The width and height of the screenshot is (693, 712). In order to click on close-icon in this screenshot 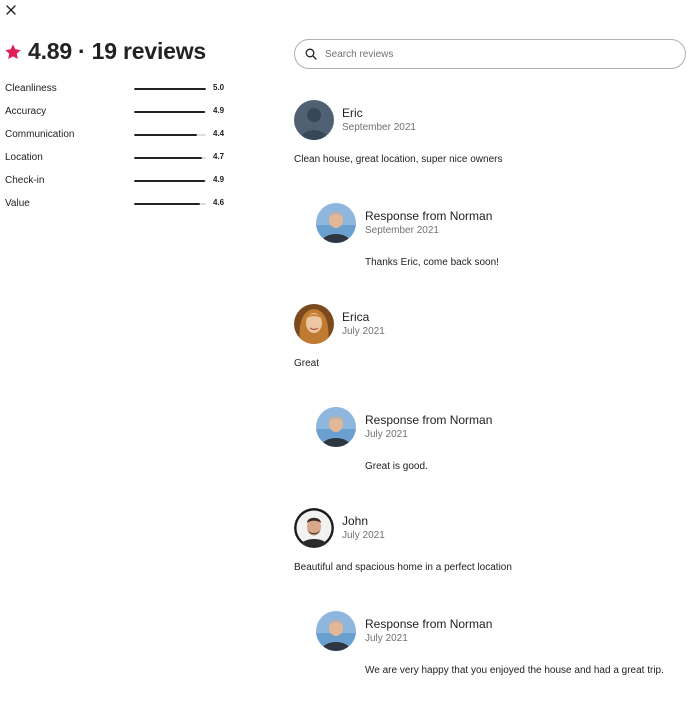, I will do `click(11, 10)`.